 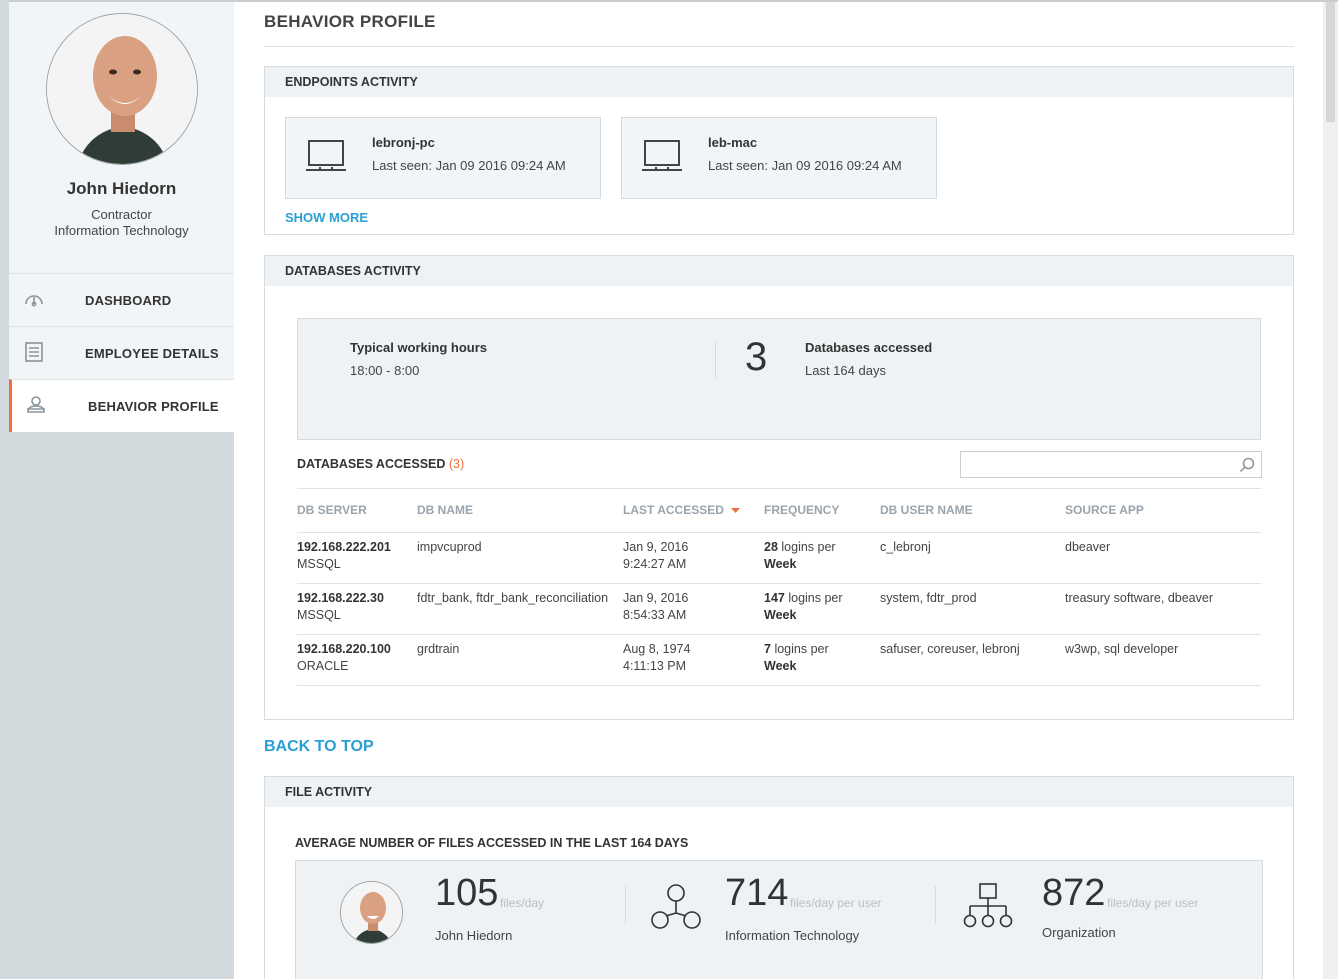 What do you see at coordinates (905, 547) in the screenshot?
I see `cell-db-user: c_lebronj` at bounding box center [905, 547].